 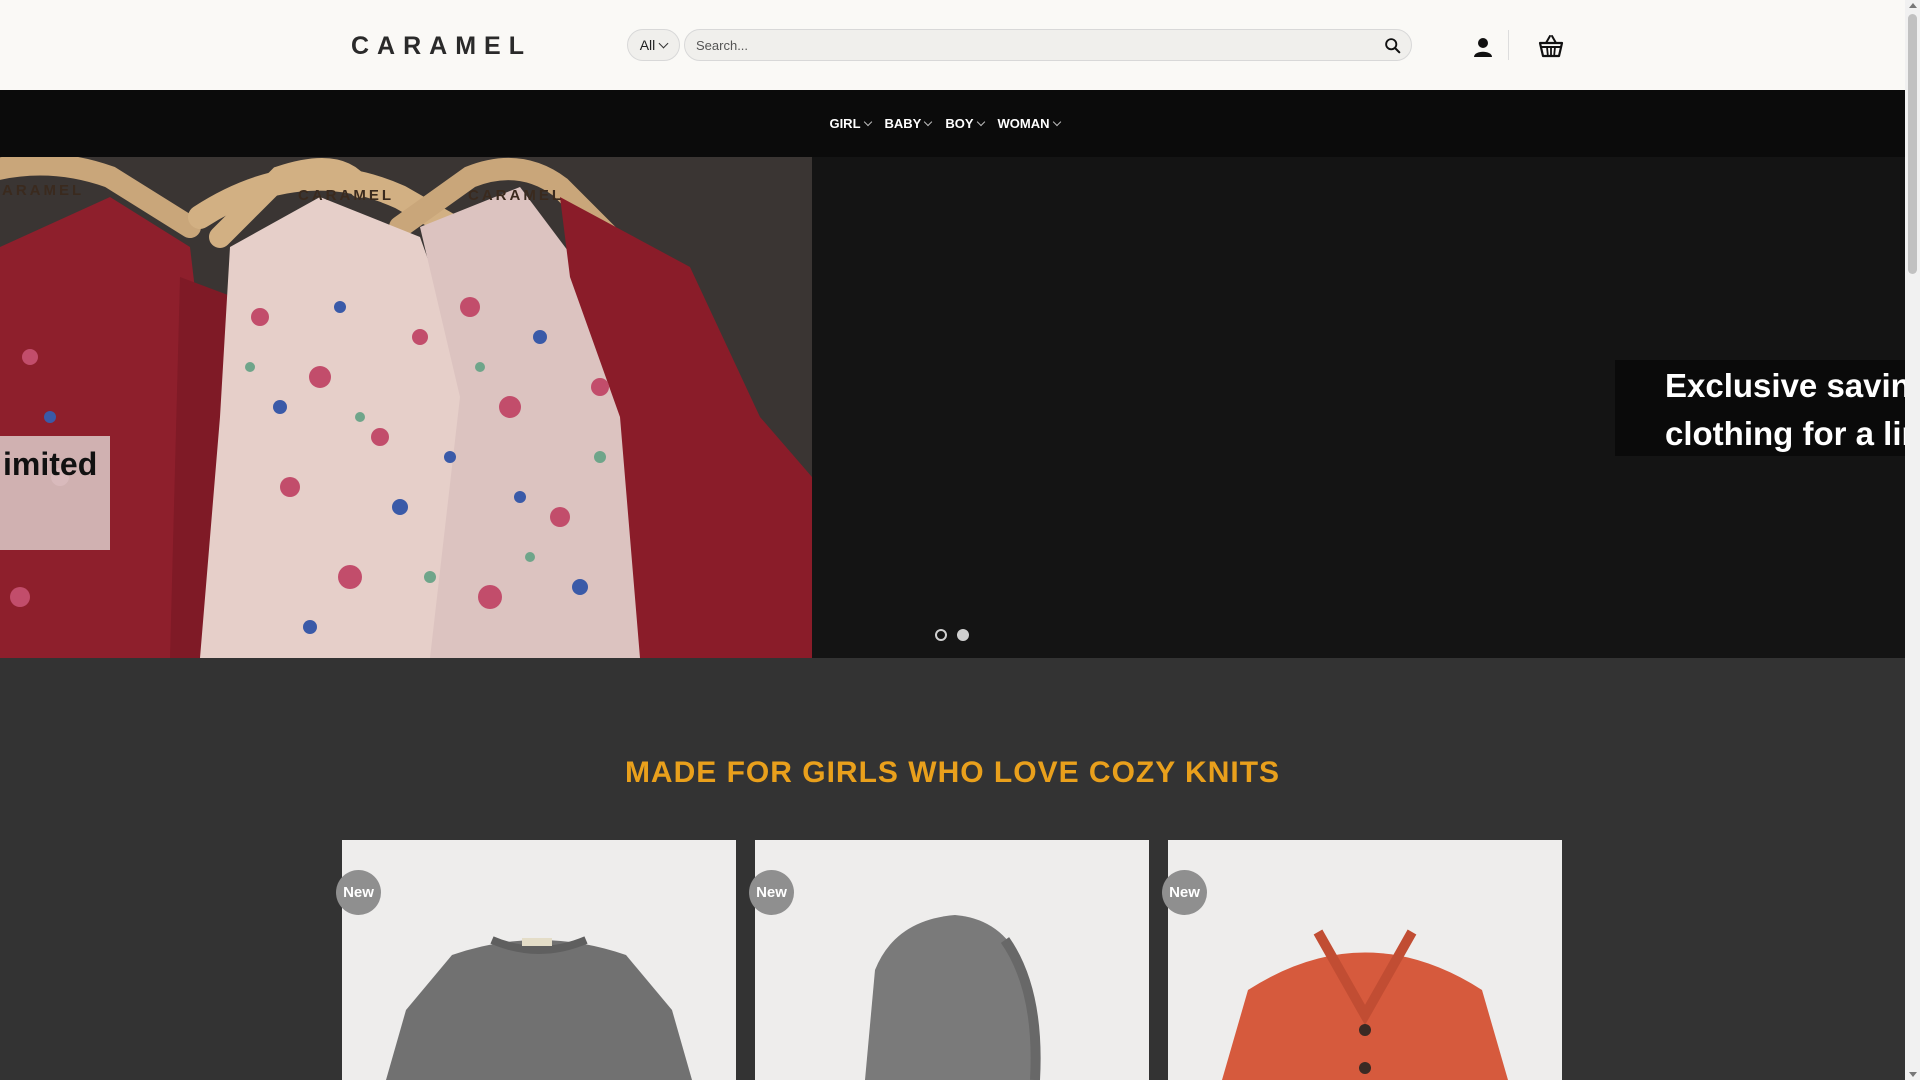 I want to click on section-title: MADE FOR GIRLS WHO LOVE COZY KNITS, so click(x=952, y=772).